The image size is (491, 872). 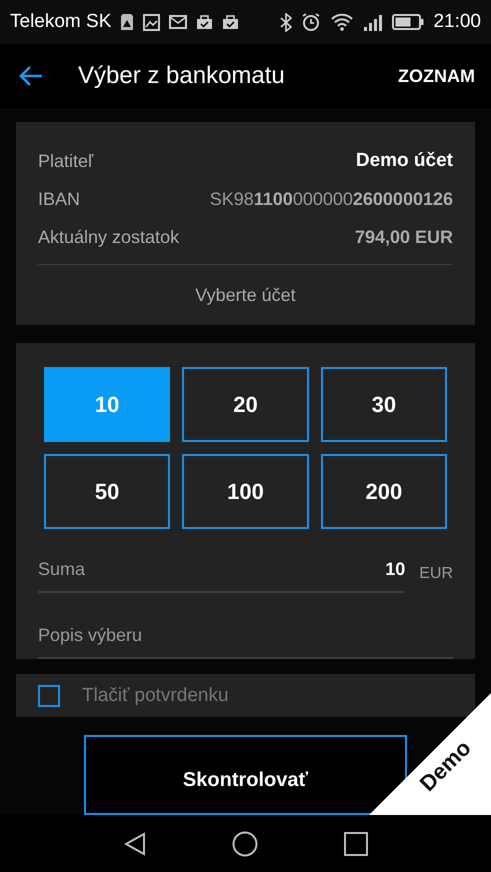 I want to click on home-icon, so click(x=245, y=843).